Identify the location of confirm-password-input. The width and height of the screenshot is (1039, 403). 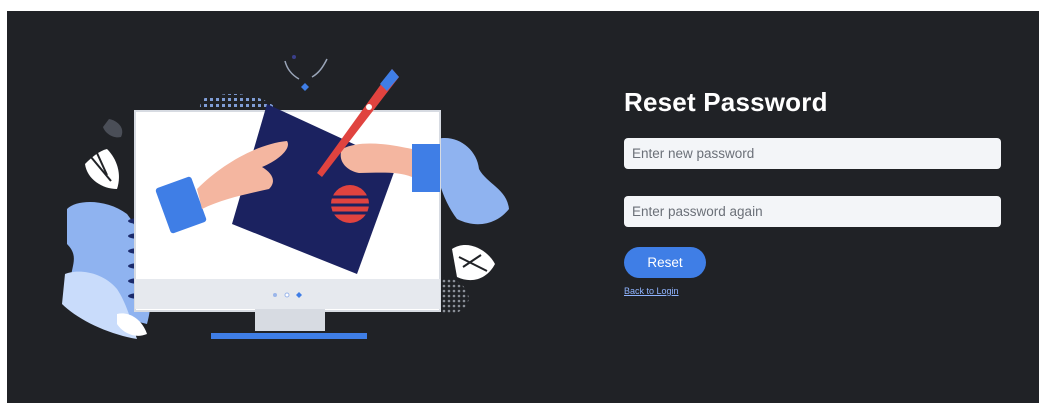
(812, 211).